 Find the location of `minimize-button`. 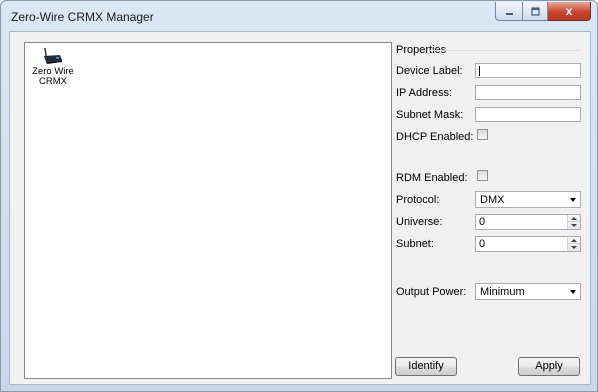

minimize-button is located at coordinates (509, 11).